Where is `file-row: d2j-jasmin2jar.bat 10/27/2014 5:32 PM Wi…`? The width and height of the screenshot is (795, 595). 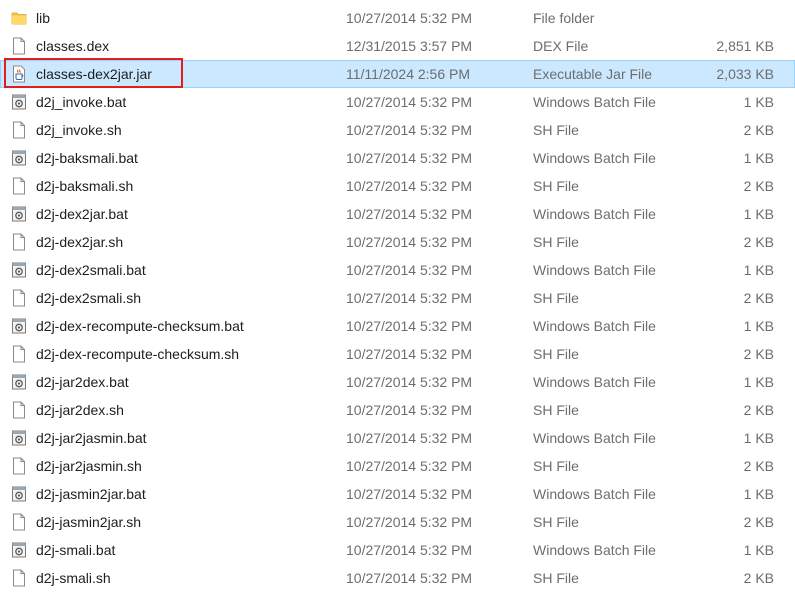 file-row: d2j-jasmin2jar.bat 10/27/2014 5:32 PM Wi… is located at coordinates (397, 494).